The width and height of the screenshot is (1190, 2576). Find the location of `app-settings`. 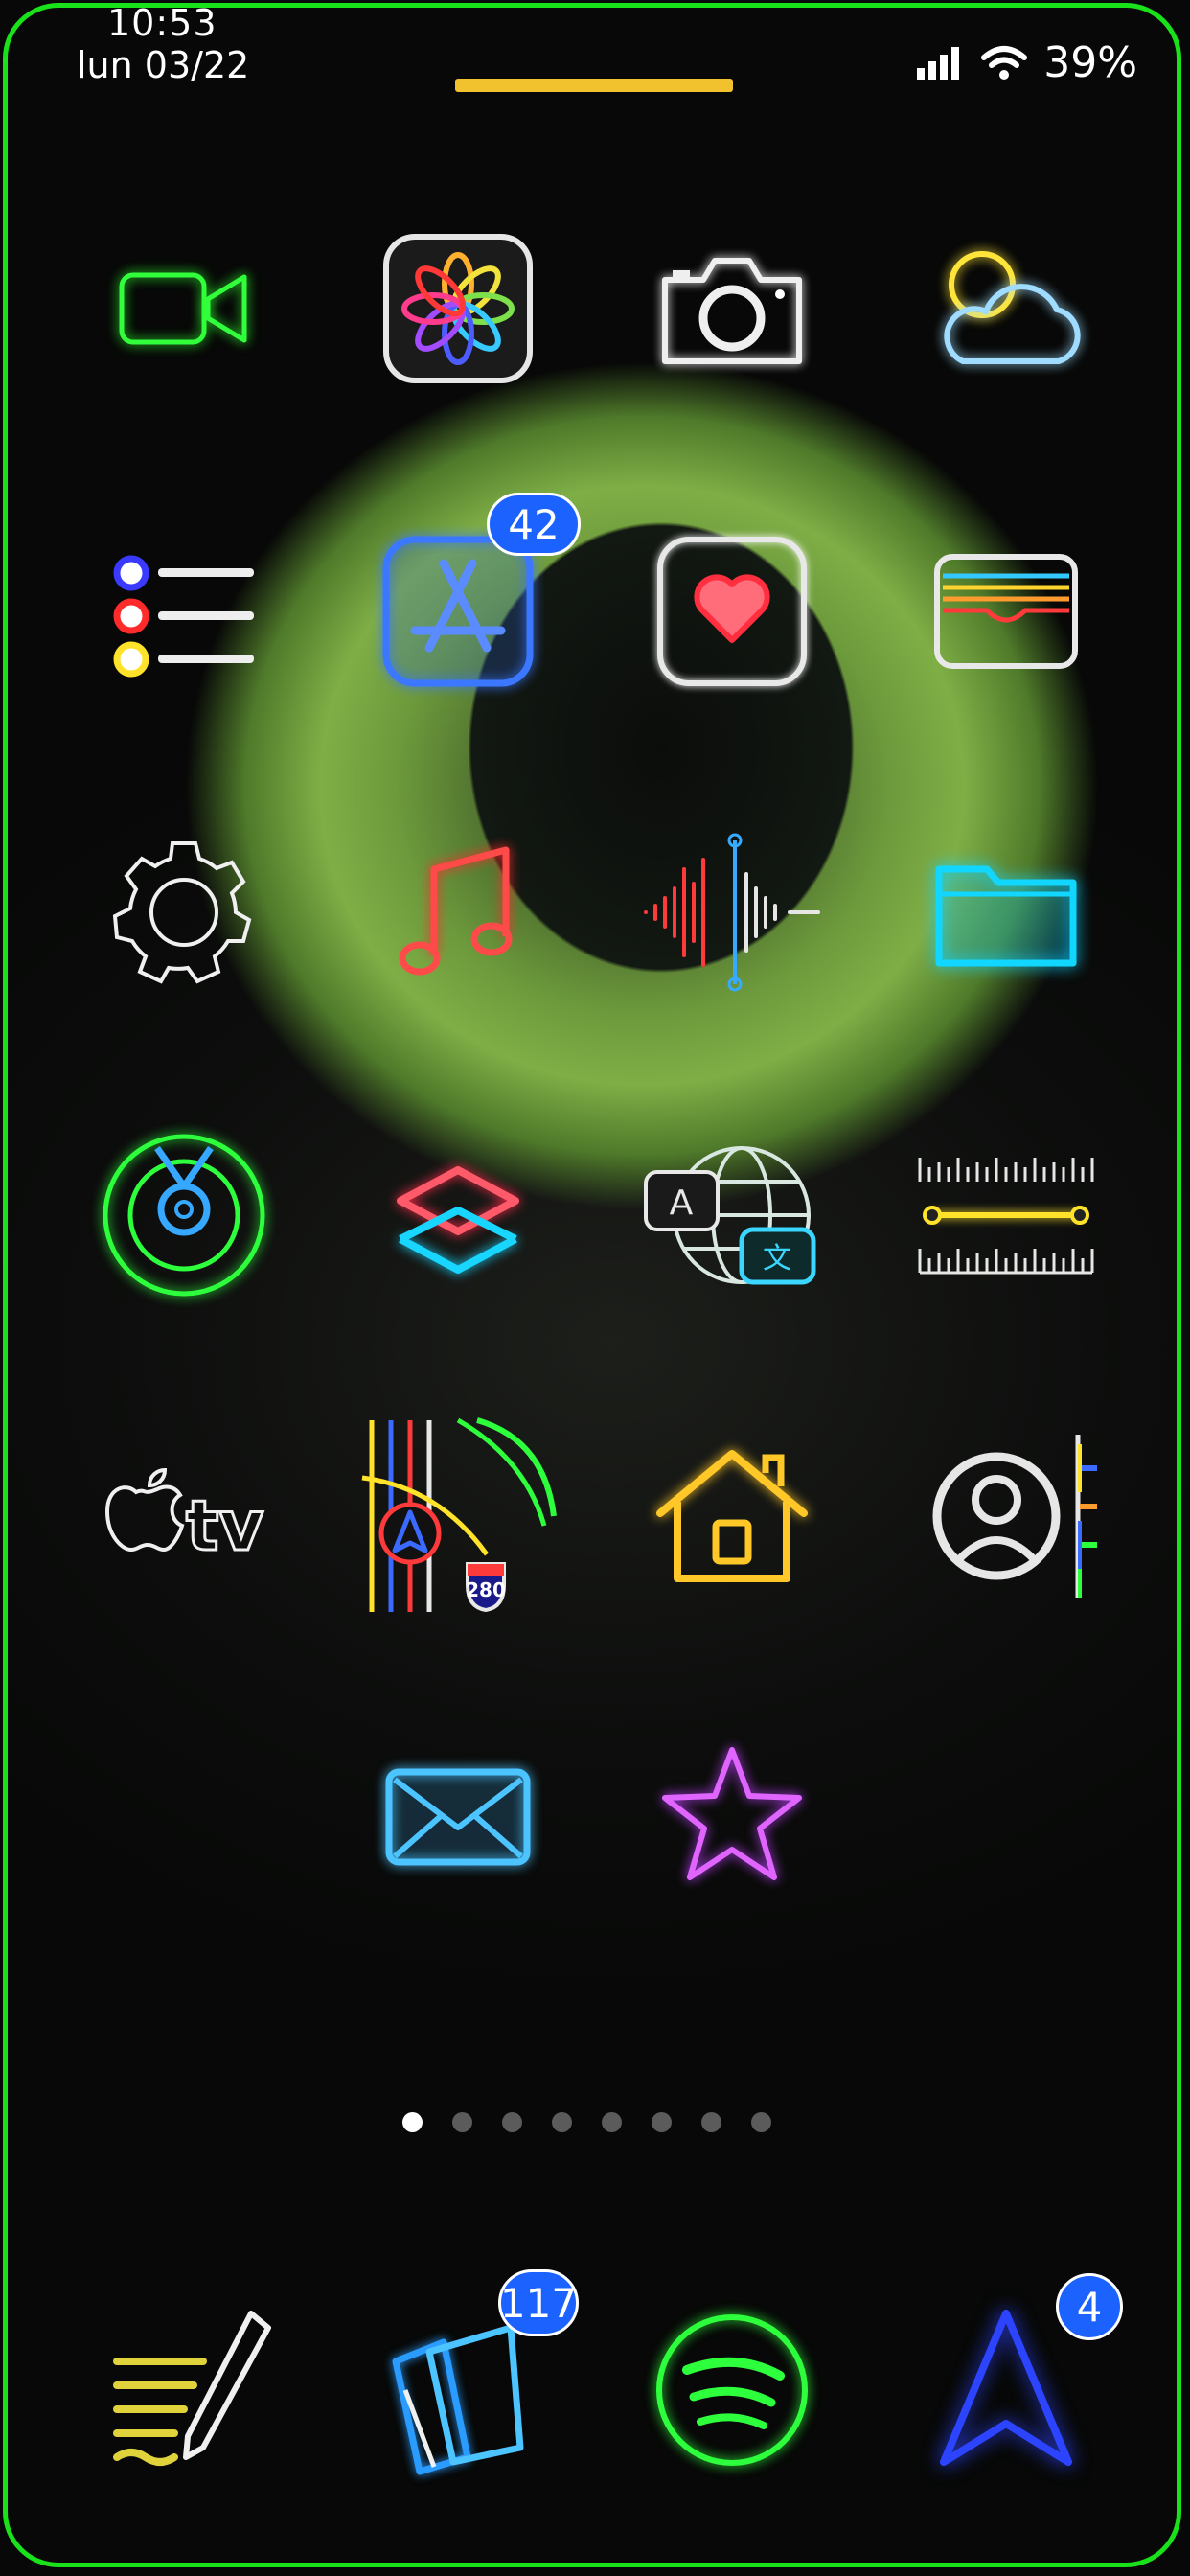

app-settings is located at coordinates (184, 912).